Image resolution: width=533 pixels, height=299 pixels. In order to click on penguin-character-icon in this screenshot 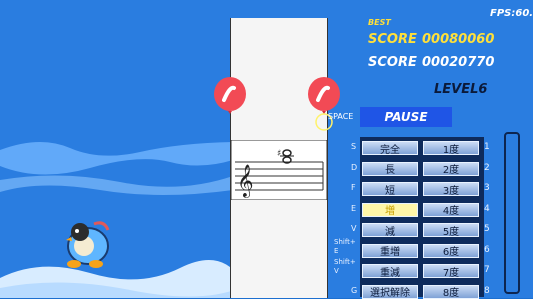, I will do `click(88, 244)`.